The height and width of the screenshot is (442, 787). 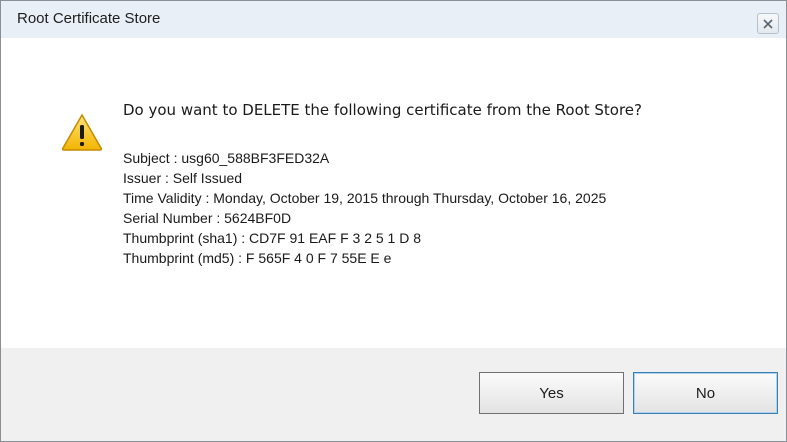 What do you see at coordinates (226, 158) in the screenshot?
I see `subject-line: Subject : usg60_588BF3FED32A` at bounding box center [226, 158].